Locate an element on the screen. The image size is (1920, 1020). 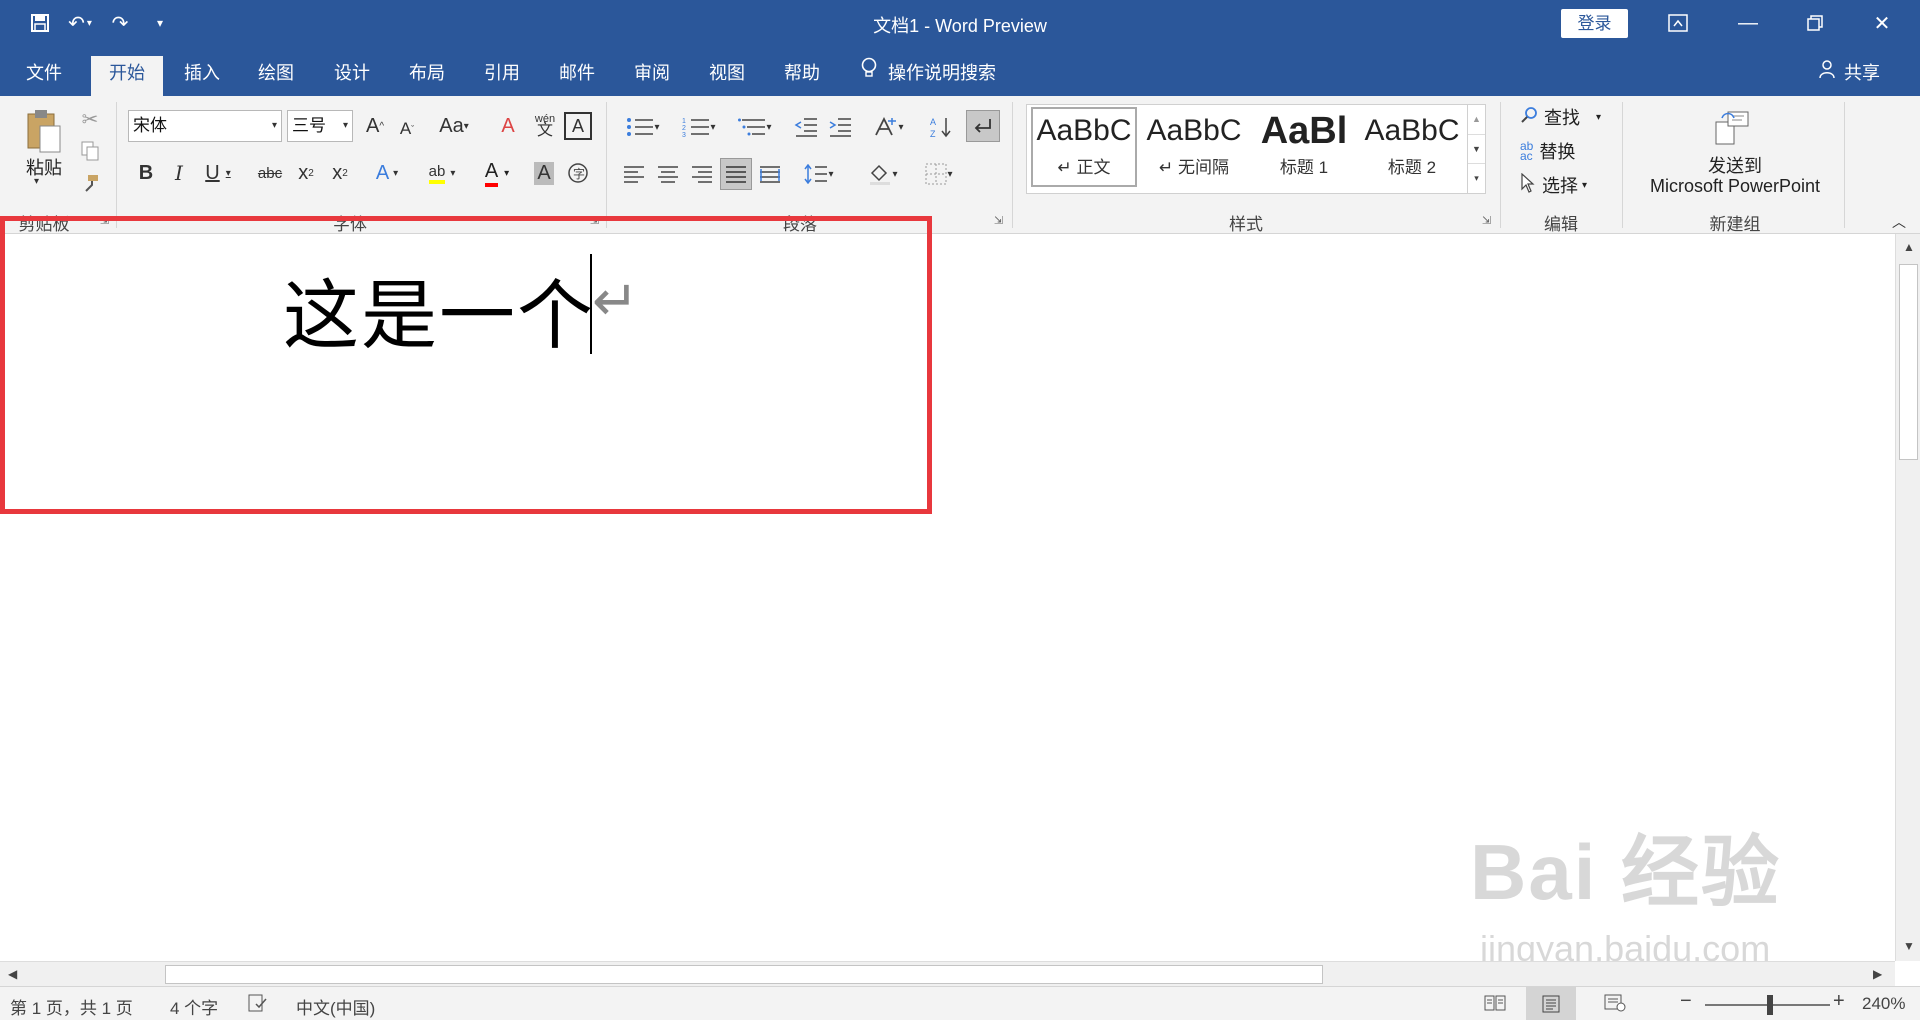
send-to-powerpoint-label-1: 发送到 is located at coordinates (1735, 165).